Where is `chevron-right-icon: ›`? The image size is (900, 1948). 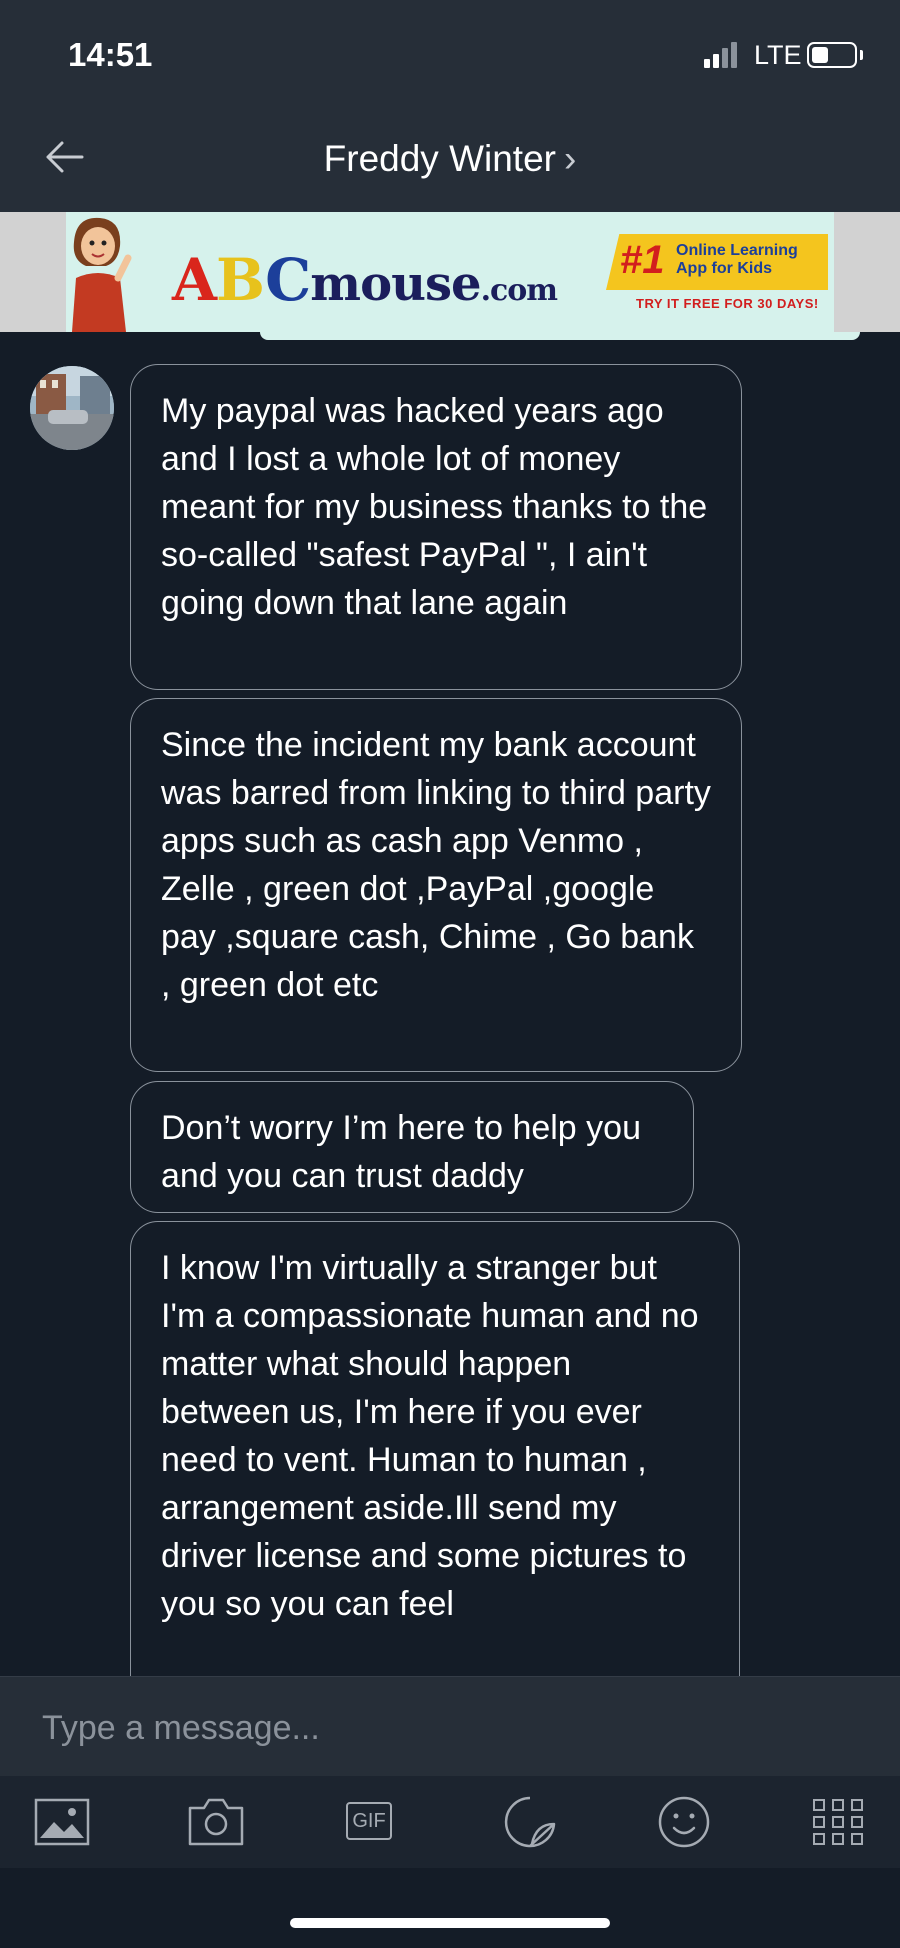 chevron-right-icon: › is located at coordinates (570, 158).